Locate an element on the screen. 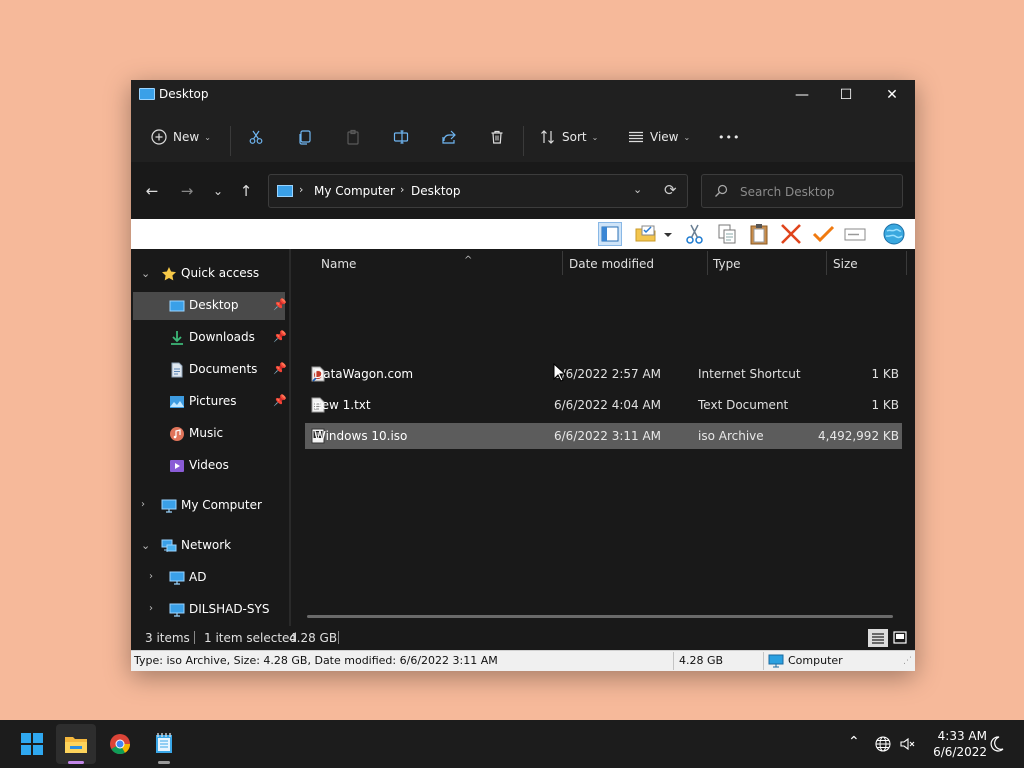 This screenshot has width=1024, height=768. sort-up-icon: ^ is located at coordinates (468, 260).